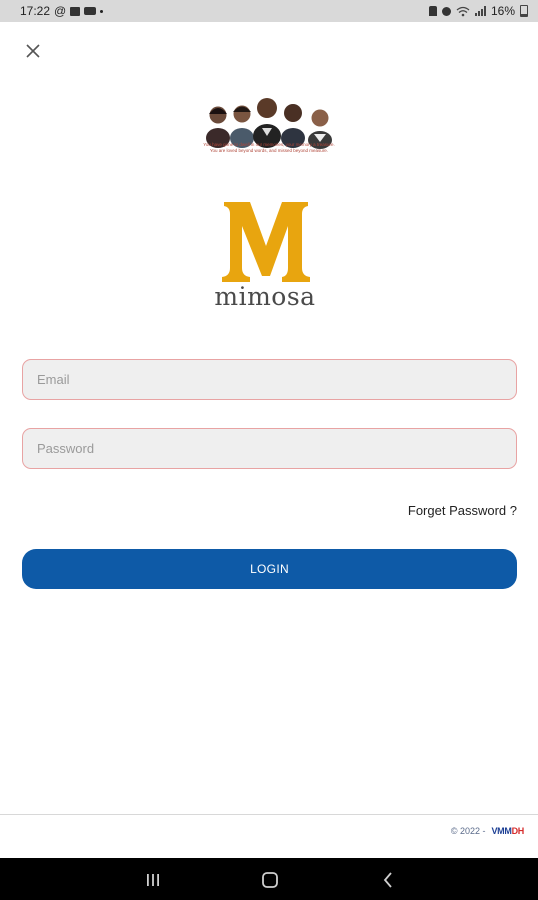 Image resolution: width=538 pixels, height=900 pixels. Describe the element at coordinates (75, 11) in the screenshot. I see `notification-icon` at that location.